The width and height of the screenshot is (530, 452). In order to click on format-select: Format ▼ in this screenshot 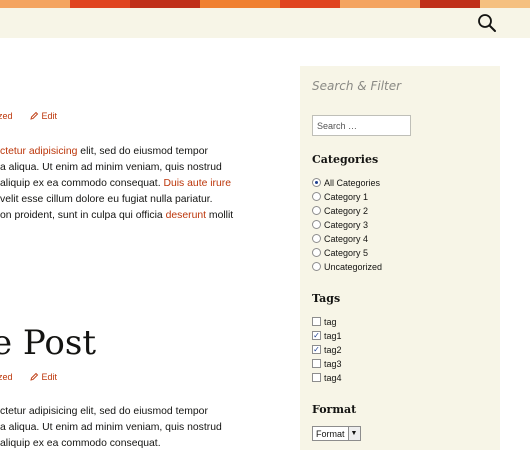, I will do `click(336, 433)`.